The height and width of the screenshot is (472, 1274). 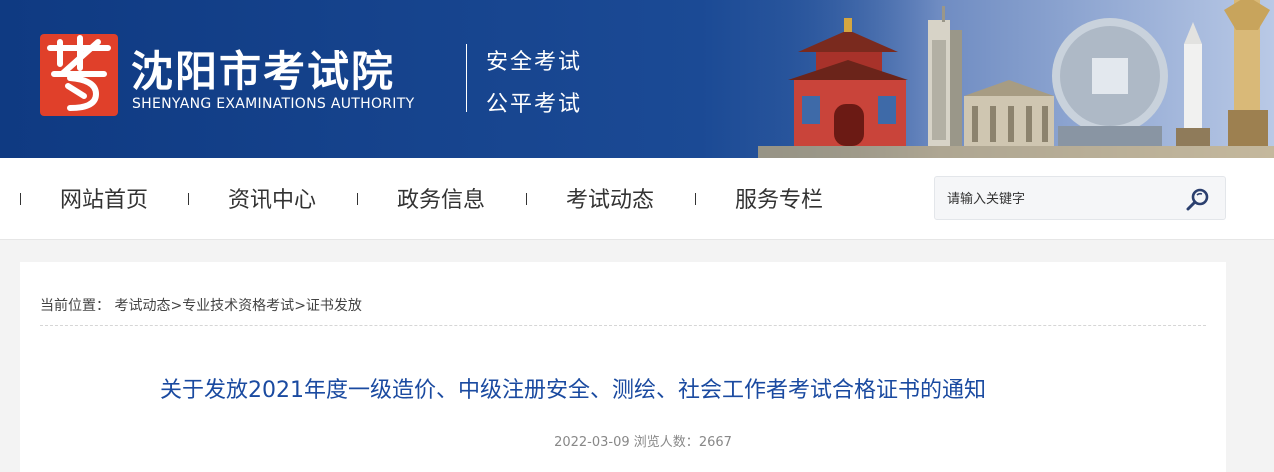 What do you see at coordinates (75, 306) in the screenshot?
I see `breadcrumb-prefix: 当前位置：` at bounding box center [75, 306].